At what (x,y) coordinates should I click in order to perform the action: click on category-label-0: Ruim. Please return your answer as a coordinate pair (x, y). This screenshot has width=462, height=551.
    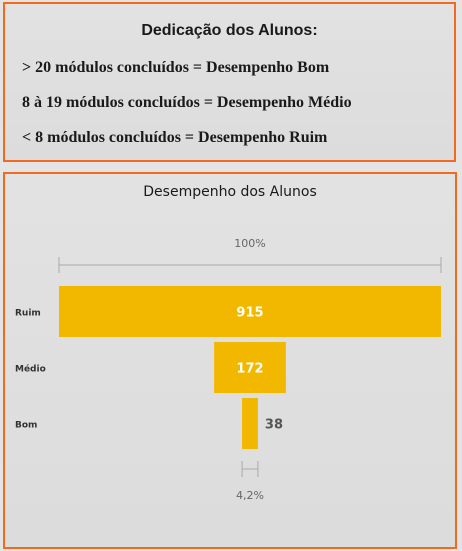
    Looking at the image, I should click on (28, 314).